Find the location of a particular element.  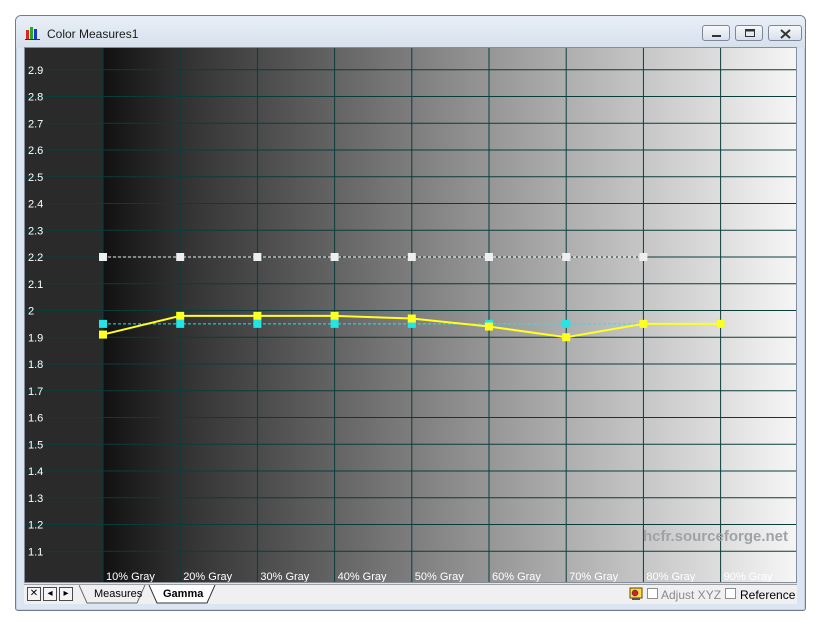

y-tick-label: 2.4 is located at coordinates (35, 205).